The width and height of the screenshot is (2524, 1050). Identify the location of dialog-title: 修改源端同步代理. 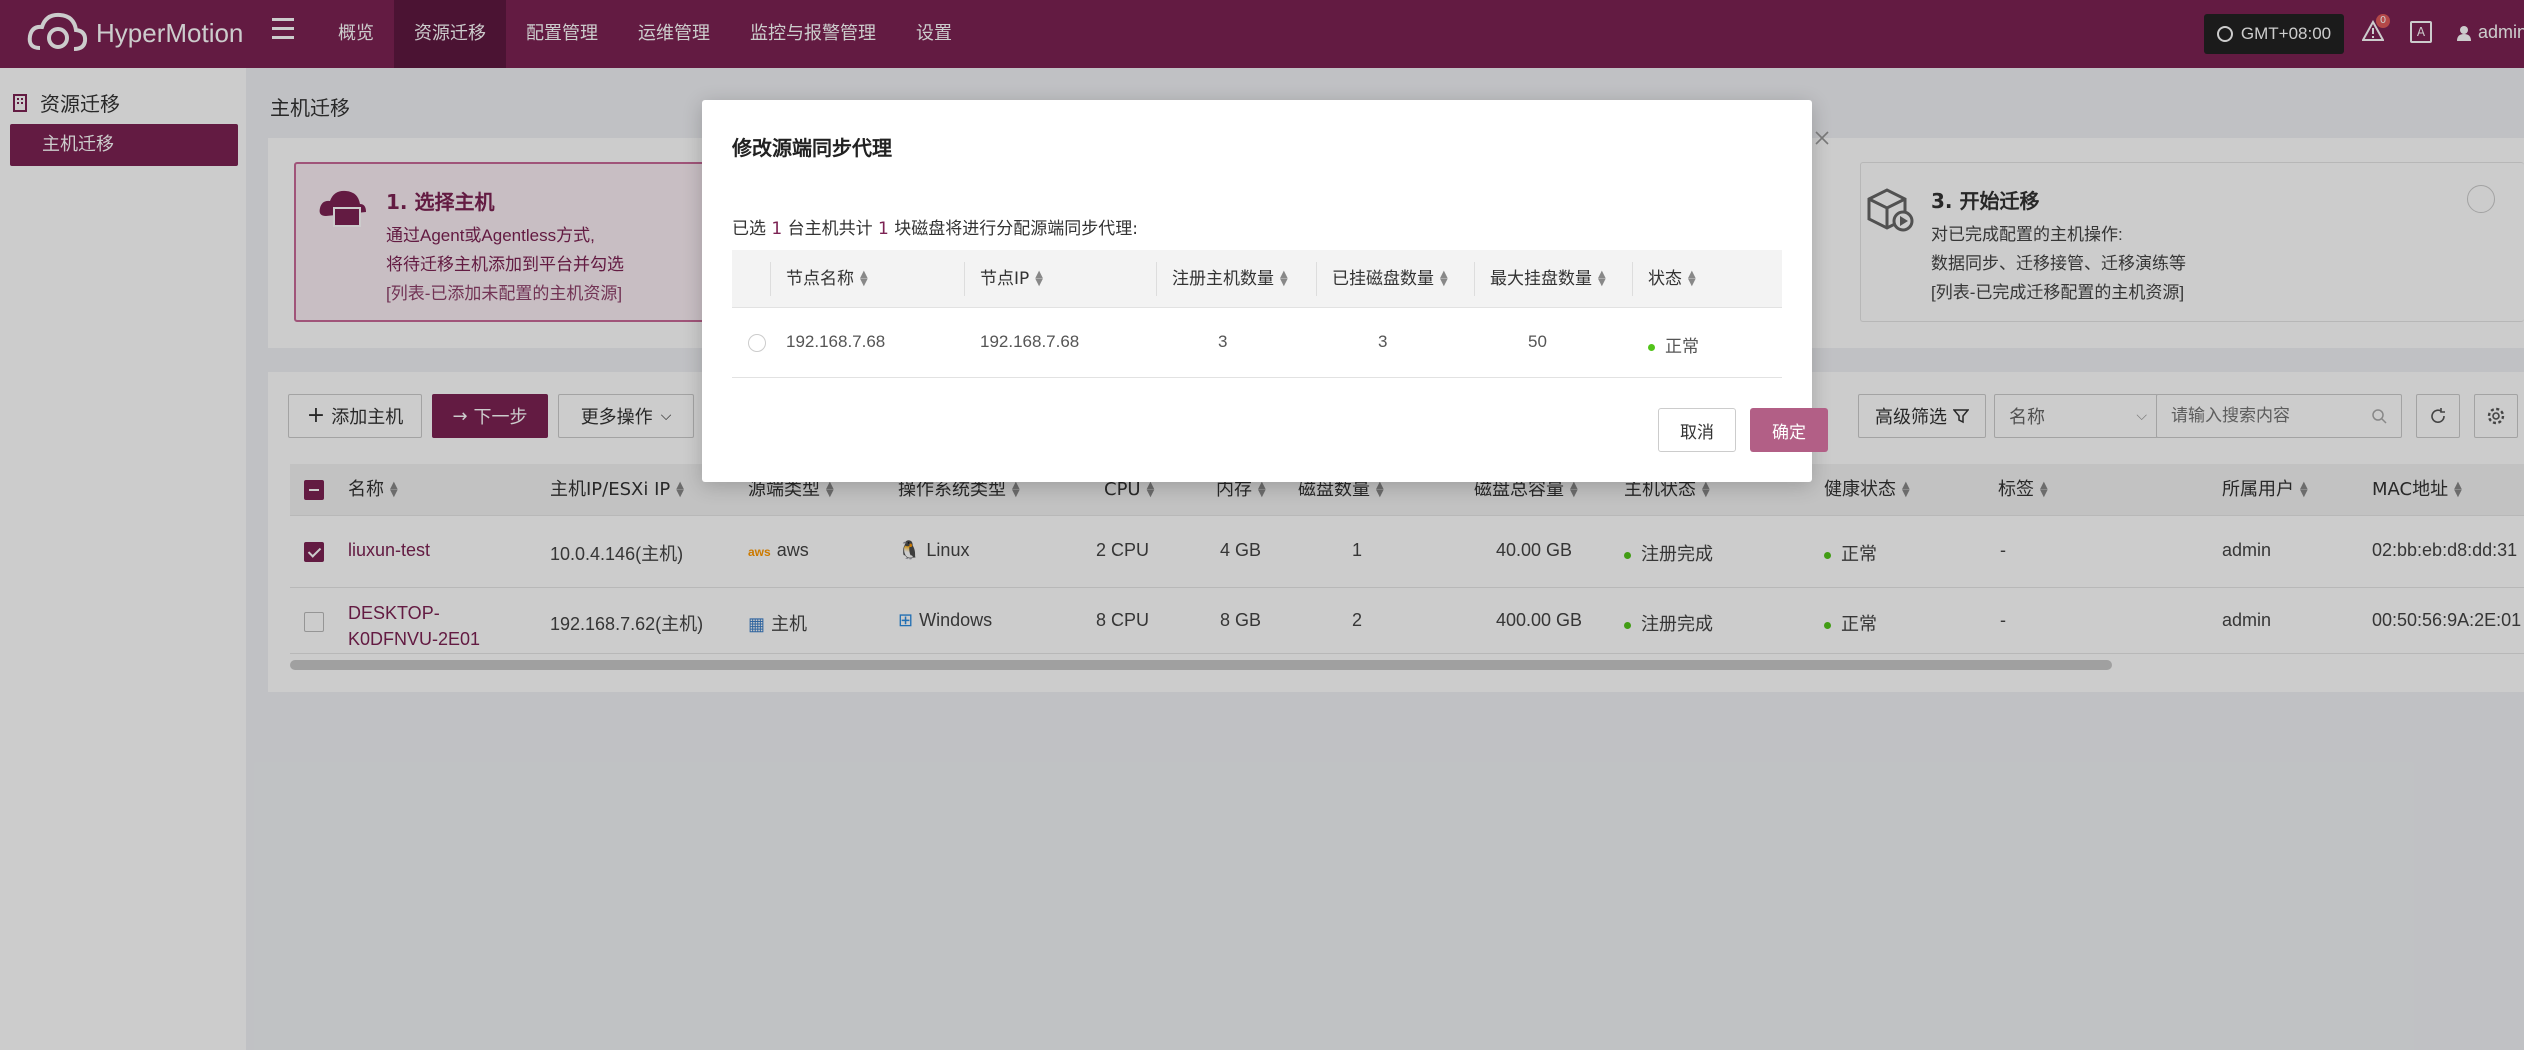
(812, 148).